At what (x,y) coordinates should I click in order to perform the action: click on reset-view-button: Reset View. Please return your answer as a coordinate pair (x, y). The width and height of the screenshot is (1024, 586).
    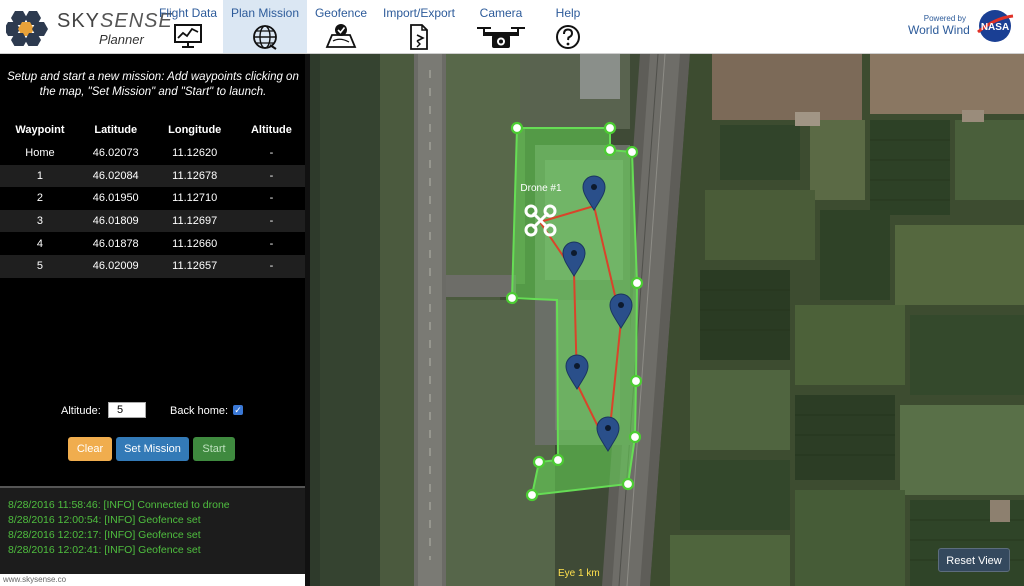
    Looking at the image, I should click on (974, 560).